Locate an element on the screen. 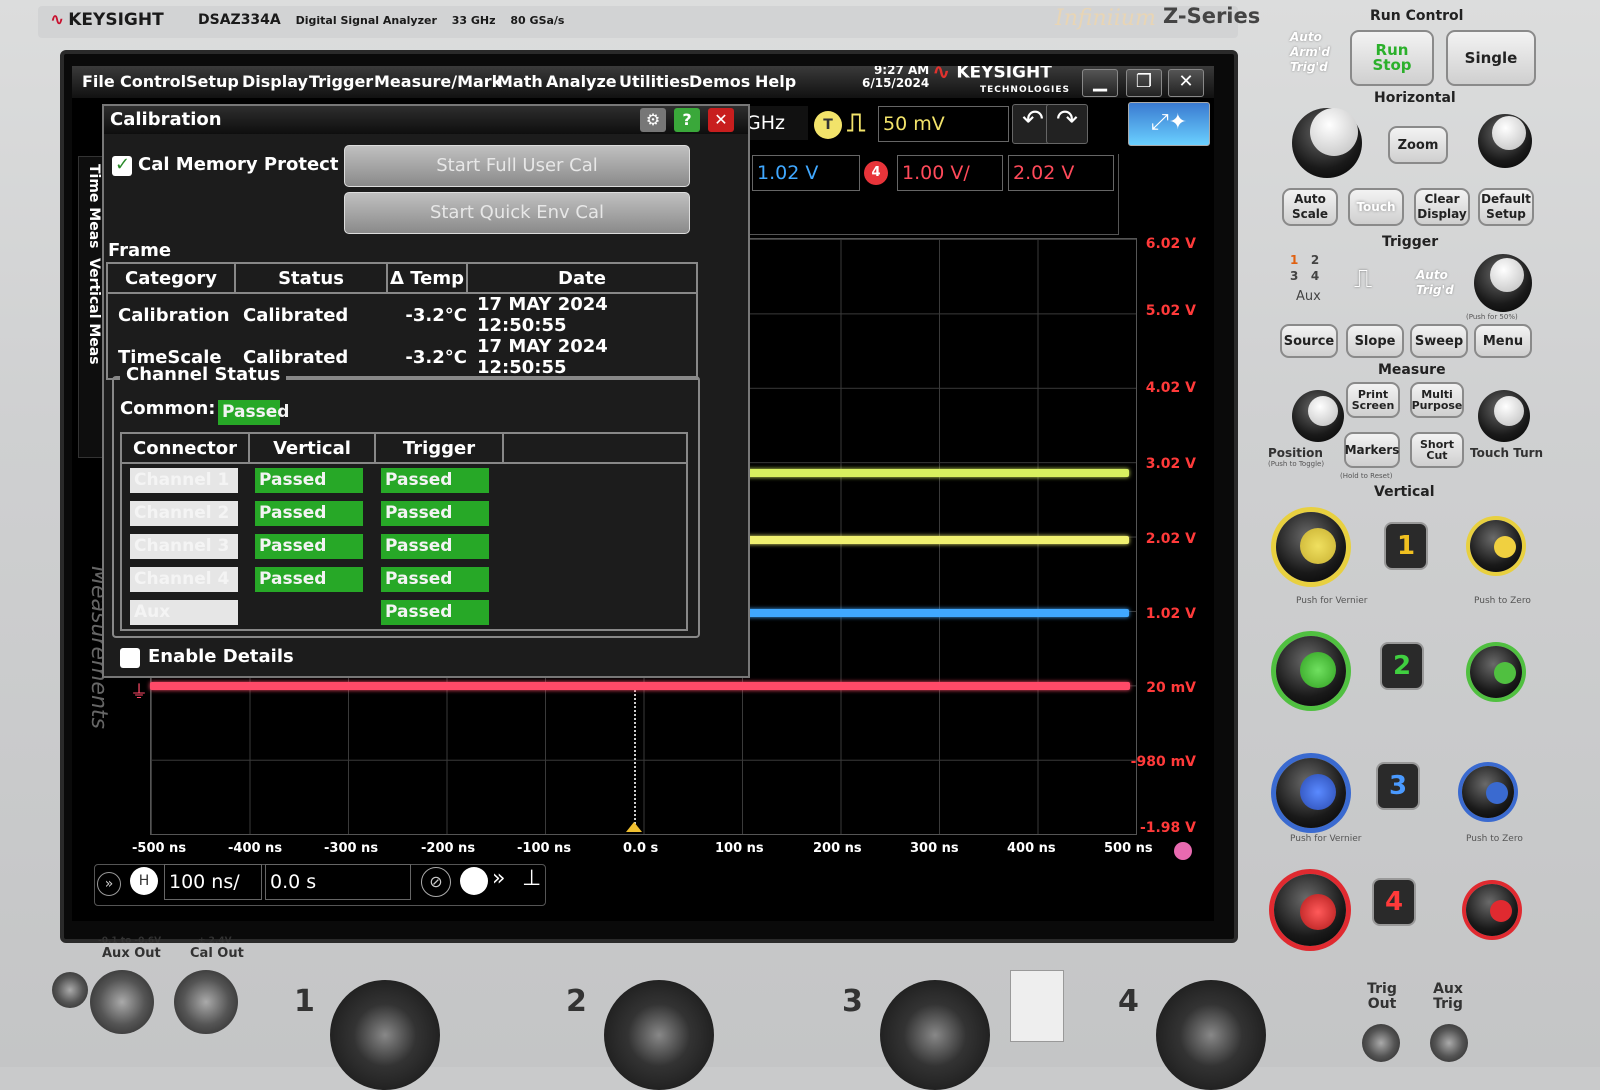 This screenshot has height=1090, width=1600. tab-time-meas: Time Meas is located at coordinates (94, 206).